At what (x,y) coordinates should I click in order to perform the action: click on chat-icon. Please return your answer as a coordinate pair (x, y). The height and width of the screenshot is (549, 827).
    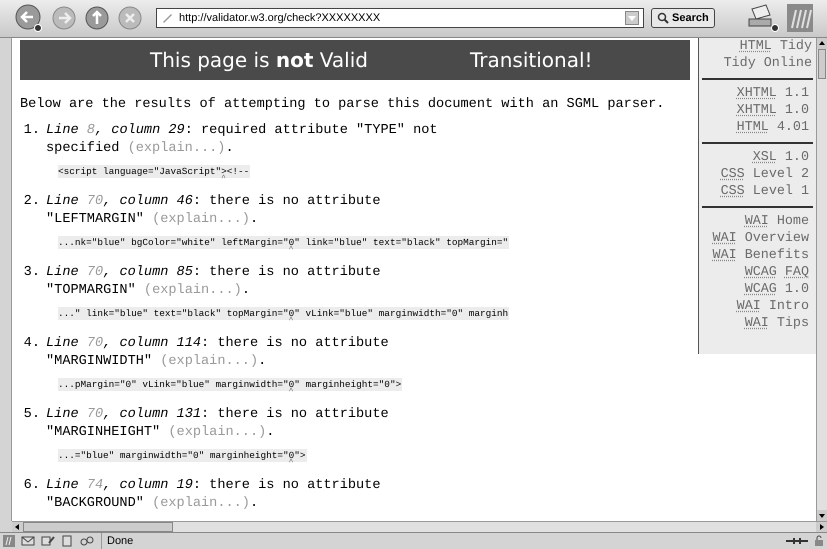
    Looking at the image, I should click on (87, 540).